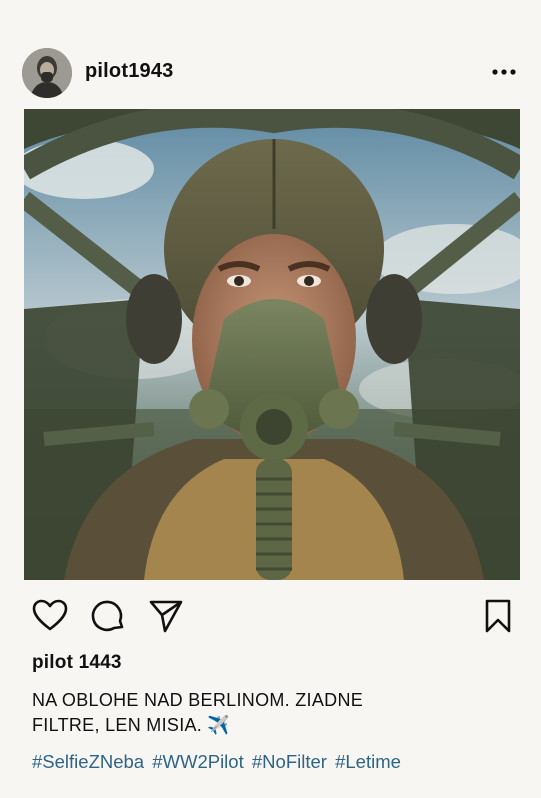  What do you see at coordinates (198, 761) in the screenshot?
I see `hashtag-link: #WW2Pilot` at bounding box center [198, 761].